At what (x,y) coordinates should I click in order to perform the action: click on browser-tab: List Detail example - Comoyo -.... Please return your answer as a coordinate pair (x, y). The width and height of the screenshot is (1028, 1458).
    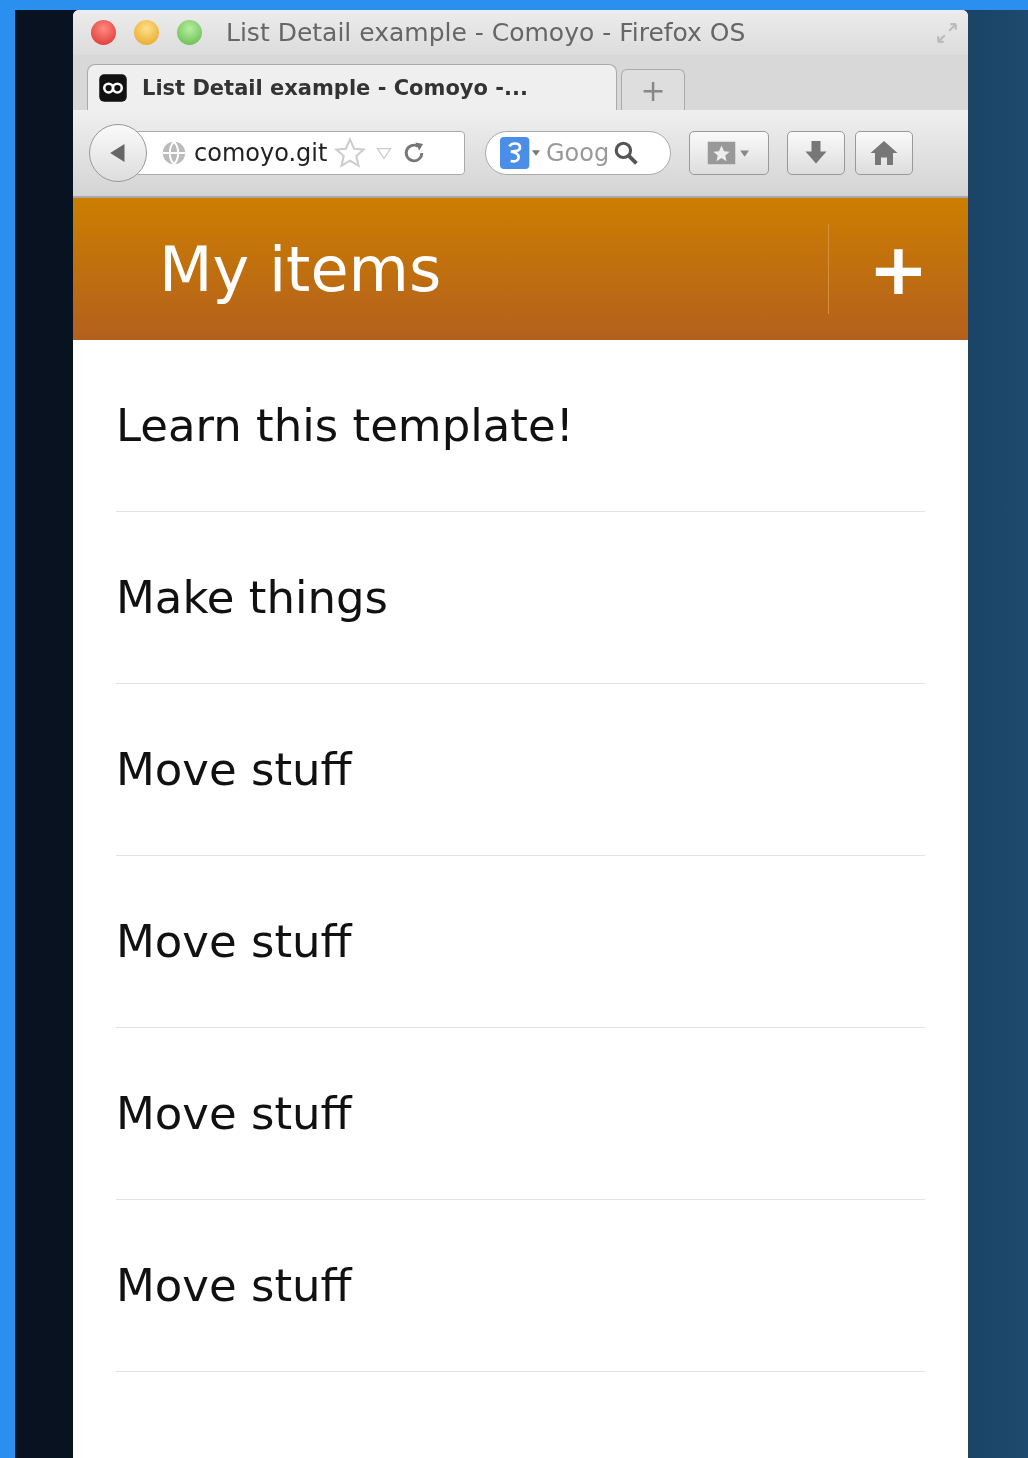
    Looking at the image, I should click on (352, 87).